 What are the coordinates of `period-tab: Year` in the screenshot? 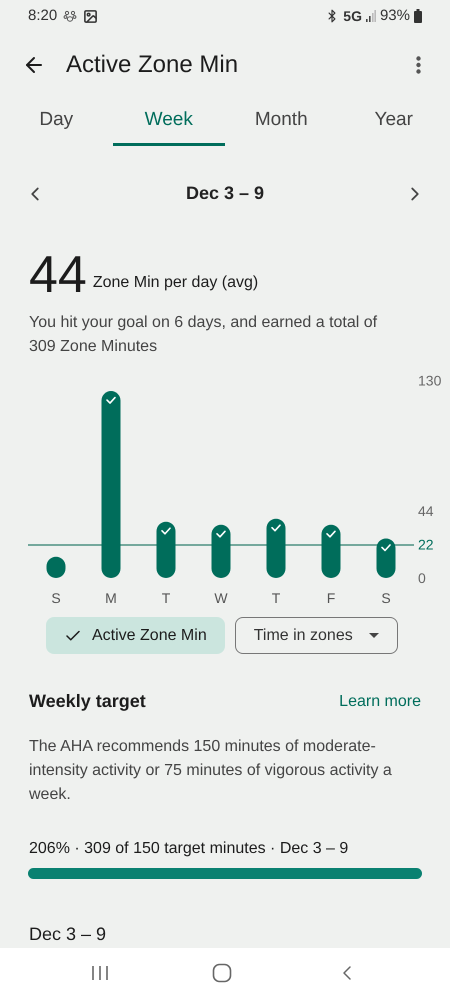 It's located at (394, 119).